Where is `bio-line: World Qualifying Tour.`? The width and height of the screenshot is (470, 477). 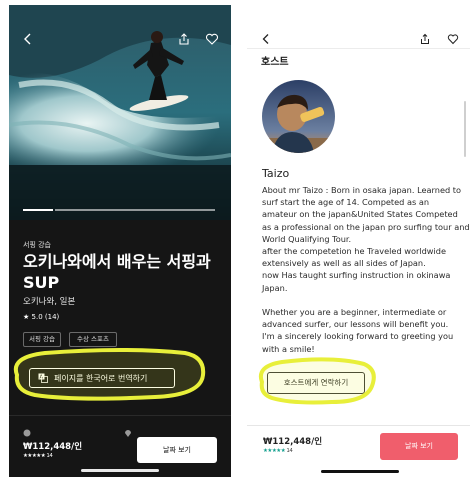
bio-line: World Qualifying Tour. is located at coordinates (307, 238).